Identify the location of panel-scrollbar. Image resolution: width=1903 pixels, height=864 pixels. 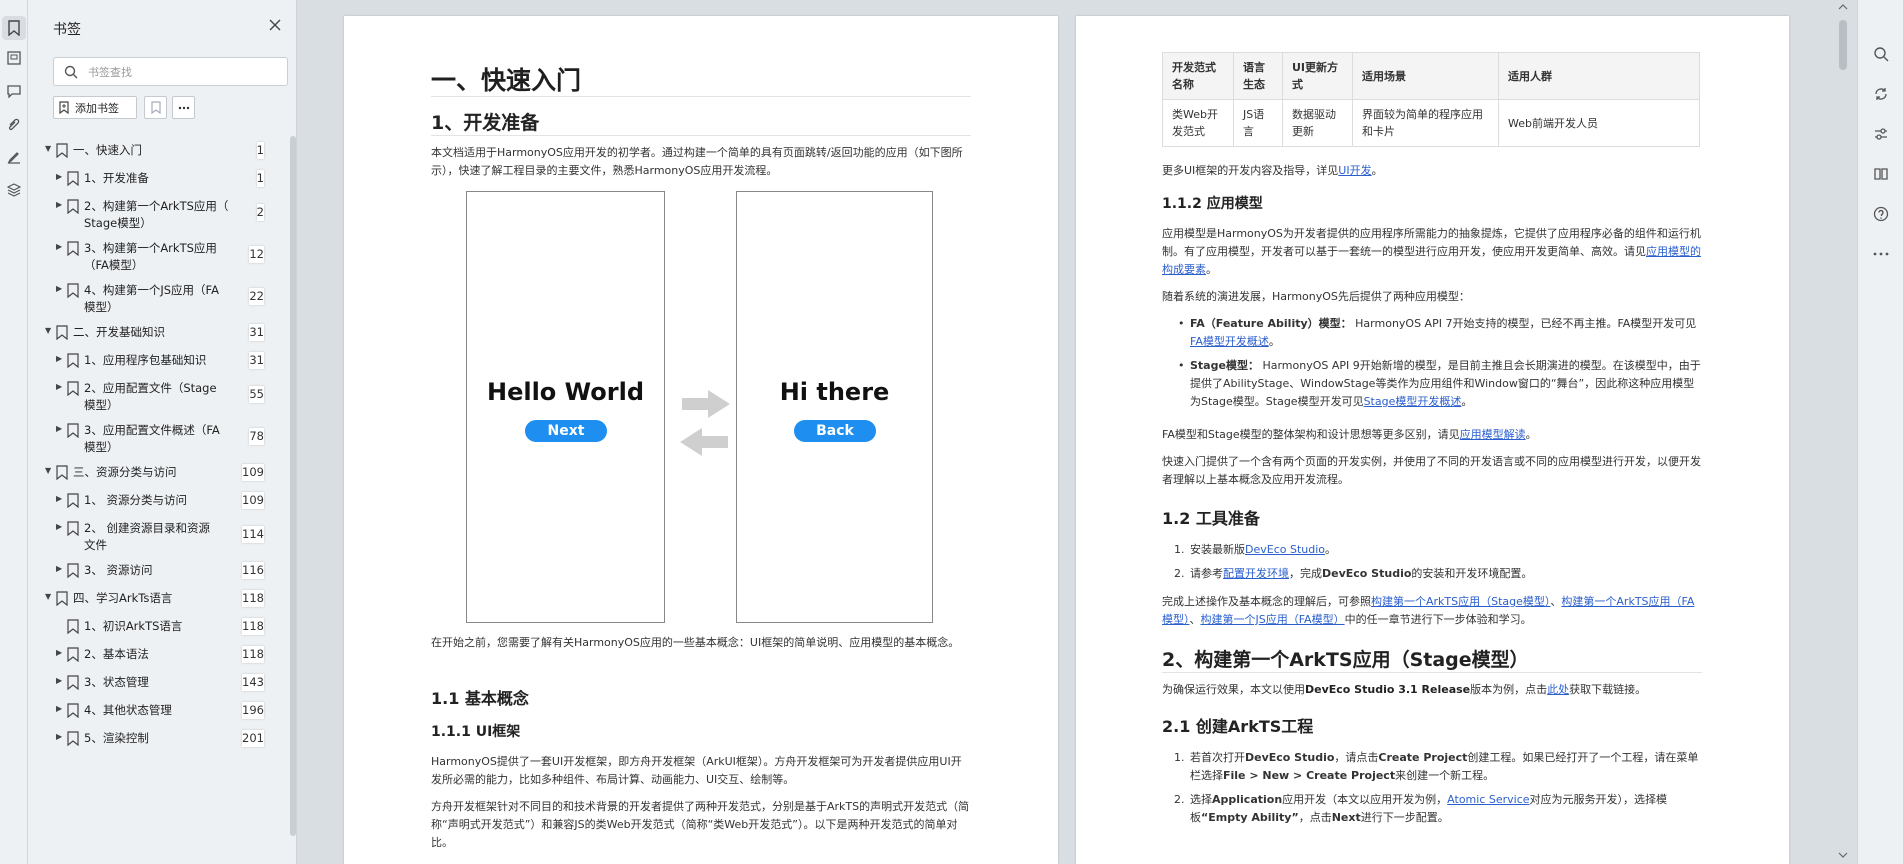
(293, 486).